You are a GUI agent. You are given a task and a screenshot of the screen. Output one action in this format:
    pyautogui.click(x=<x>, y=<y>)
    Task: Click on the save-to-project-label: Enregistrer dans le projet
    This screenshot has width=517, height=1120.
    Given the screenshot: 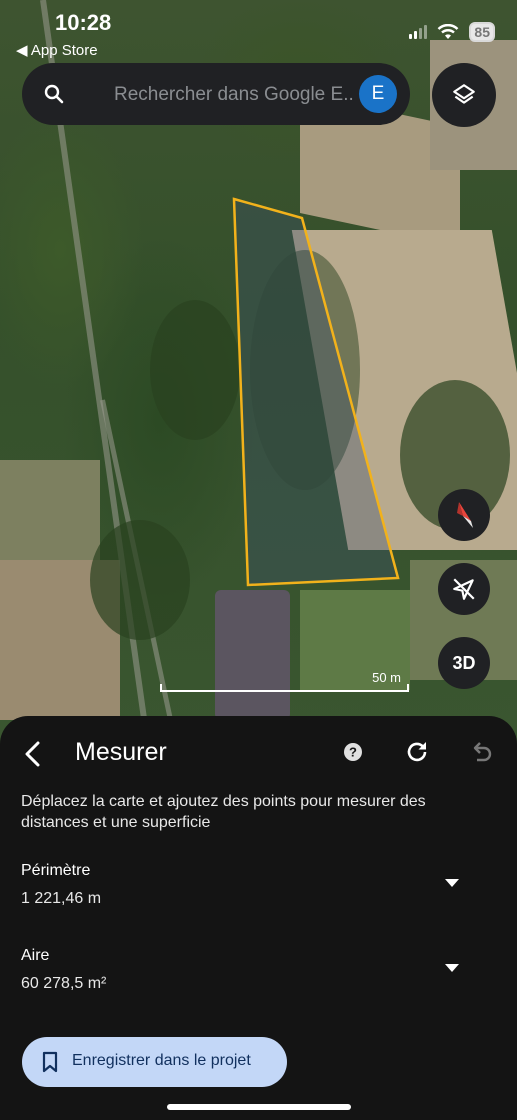 What is the action you would take?
    pyautogui.click(x=161, y=1060)
    